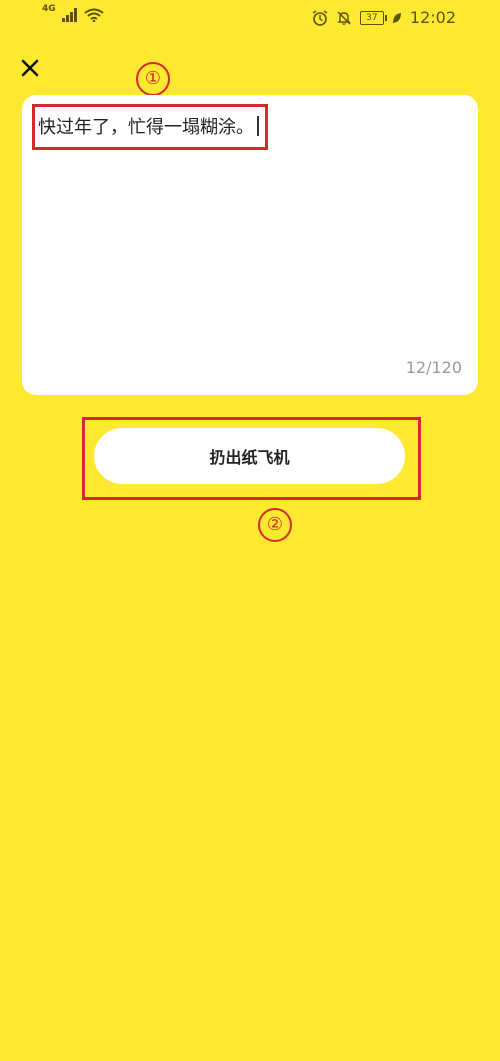  I want to click on status-bar: 4G 37 12:02, so click(250, 18).